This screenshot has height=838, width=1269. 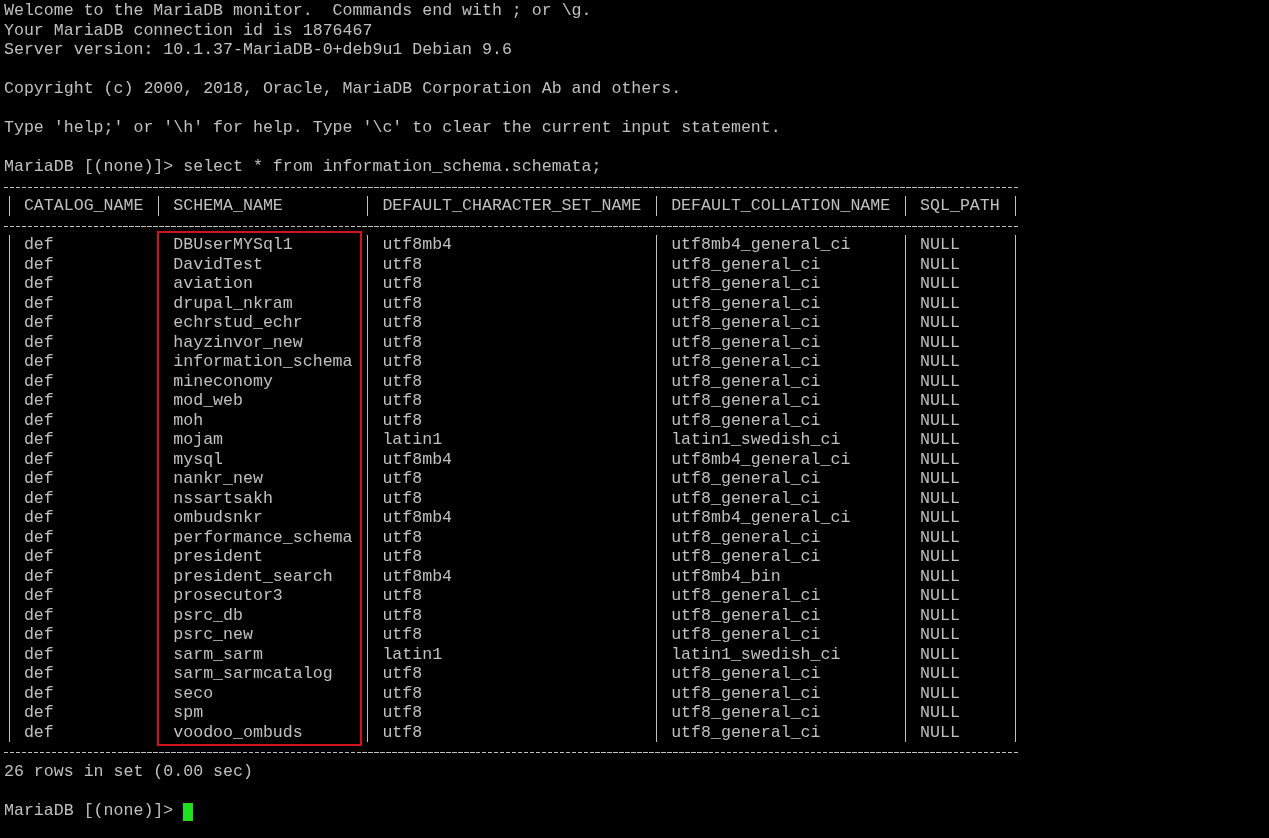 I want to click on table-cell: mod_web, so click(x=208, y=400).